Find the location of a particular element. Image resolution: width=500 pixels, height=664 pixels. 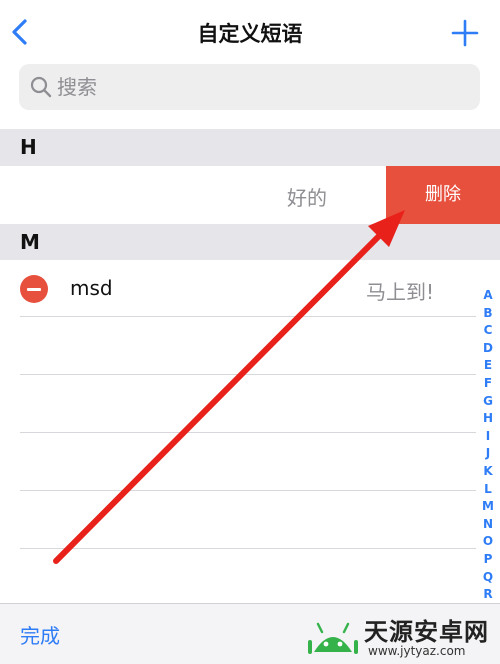

add-button is located at coordinates (465, 33).